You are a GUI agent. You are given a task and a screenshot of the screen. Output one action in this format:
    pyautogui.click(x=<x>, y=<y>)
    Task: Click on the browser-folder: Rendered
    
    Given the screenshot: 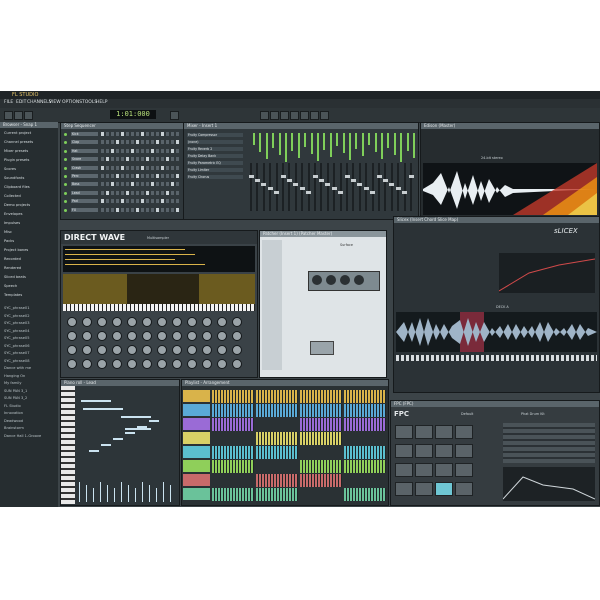 What is the action you would take?
    pyautogui.click(x=12, y=268)
    